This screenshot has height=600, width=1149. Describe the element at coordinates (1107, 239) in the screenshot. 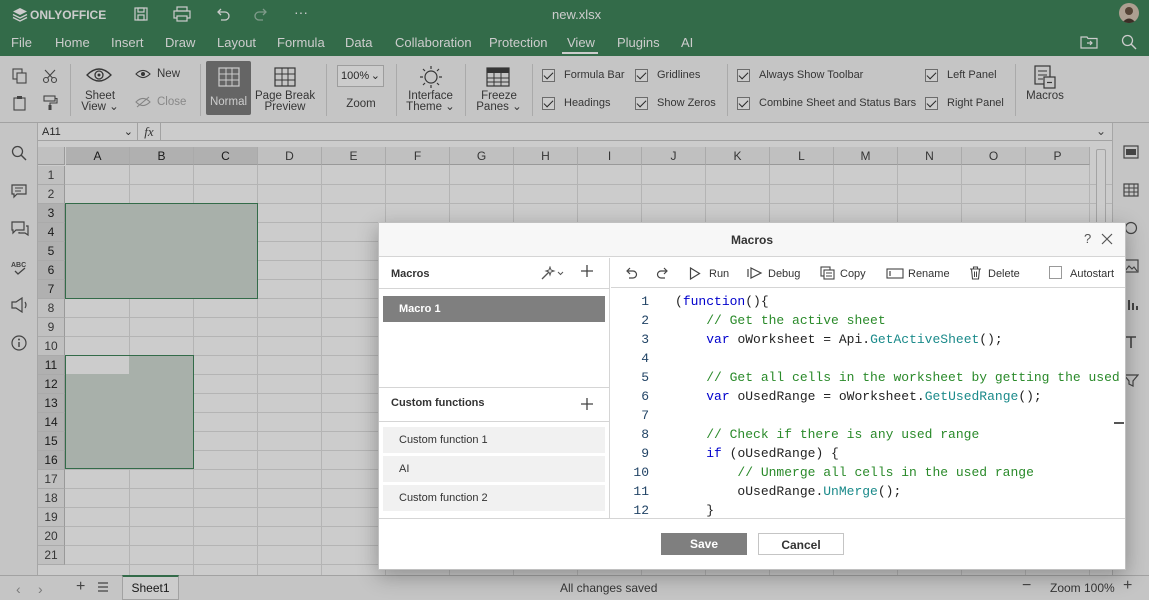

I see `close-icon` at that location.